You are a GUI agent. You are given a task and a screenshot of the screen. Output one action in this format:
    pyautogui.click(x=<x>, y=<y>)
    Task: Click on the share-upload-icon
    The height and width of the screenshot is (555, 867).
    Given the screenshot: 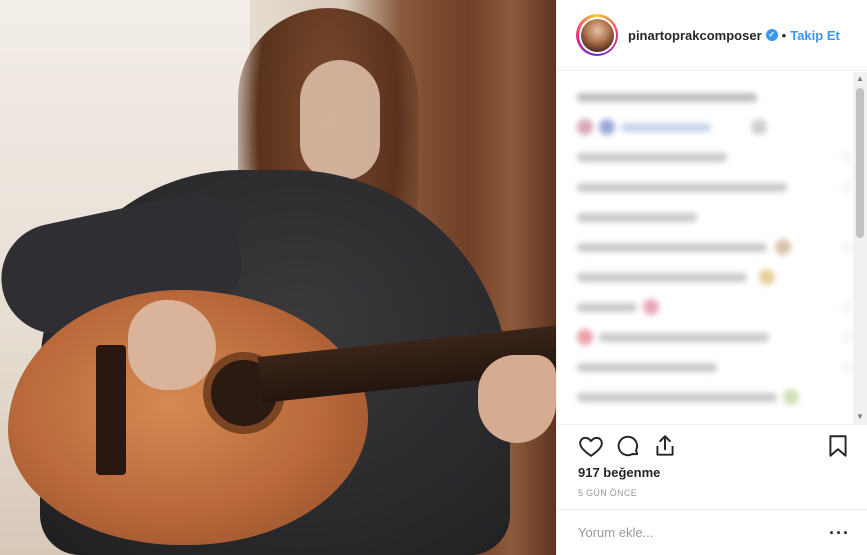 What is the action you would take?
    pyautogui.click(x=665, y=446)
    